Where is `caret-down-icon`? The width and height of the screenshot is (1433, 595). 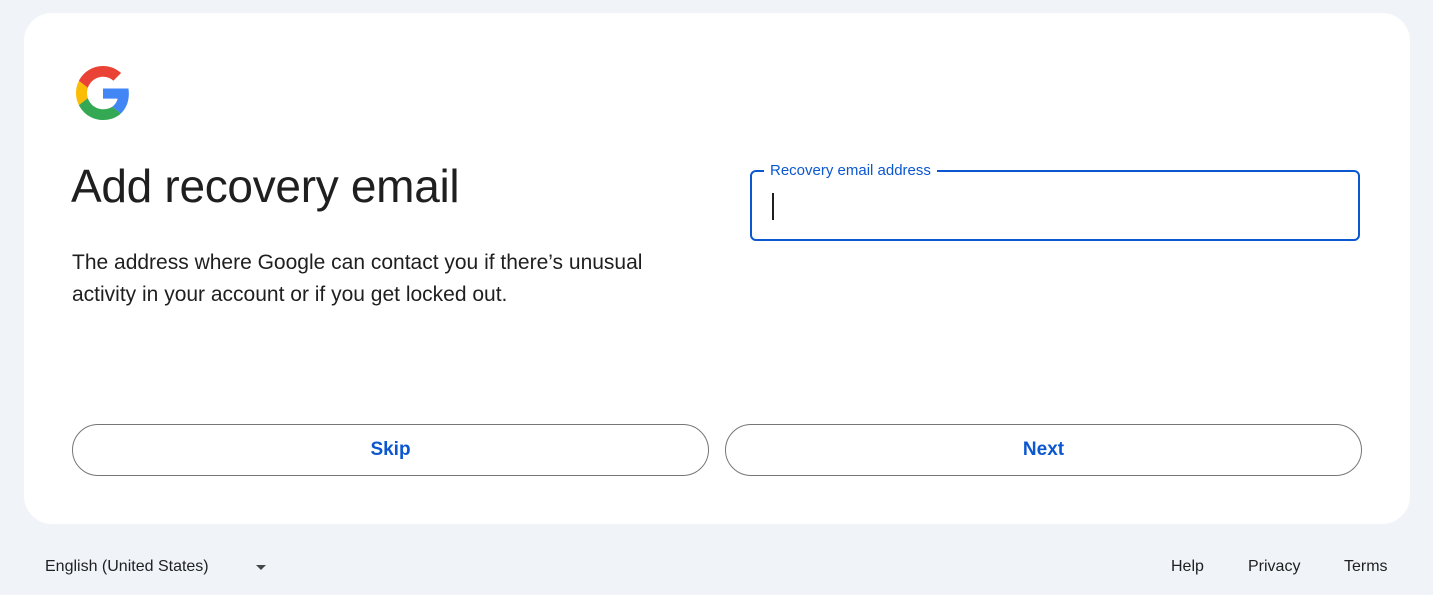 caret-down-icon is located at coordinates (261, 567).